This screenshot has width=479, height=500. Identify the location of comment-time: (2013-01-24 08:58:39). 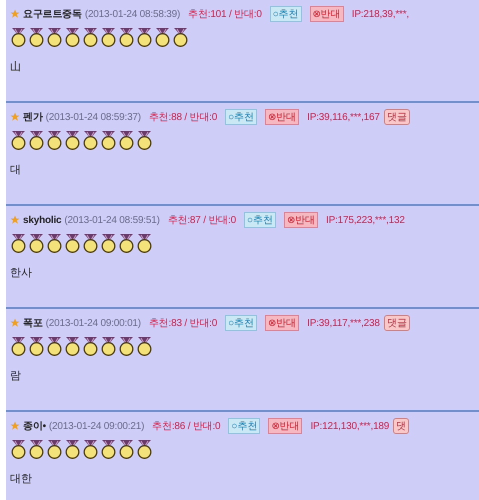
(132, 14).